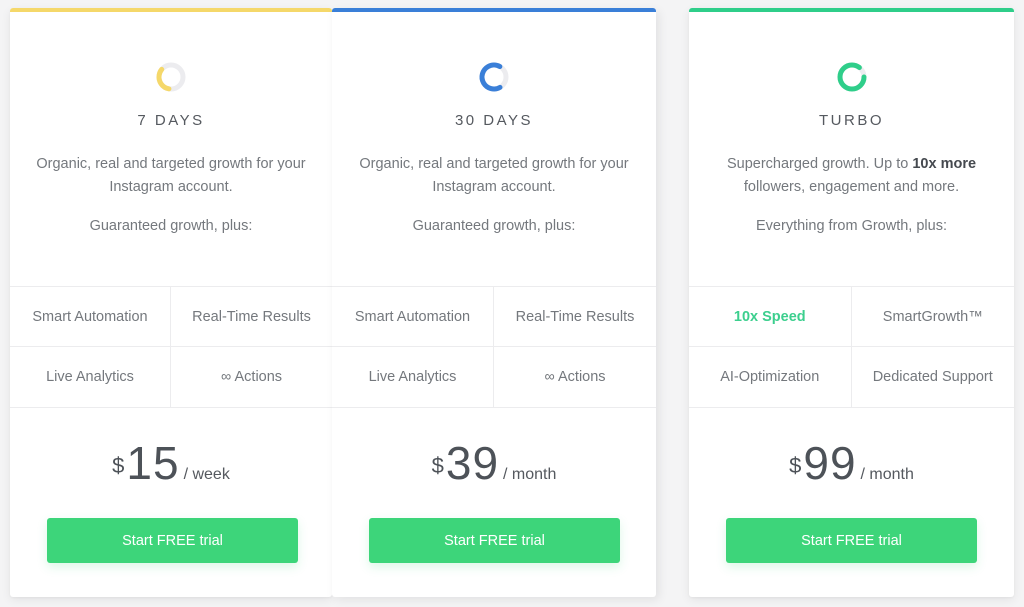 This screenshot has height=607, width=1024. Describe the element at coordinates (153, 463) in the screenshot. I see `price-amount: 15` at that location.